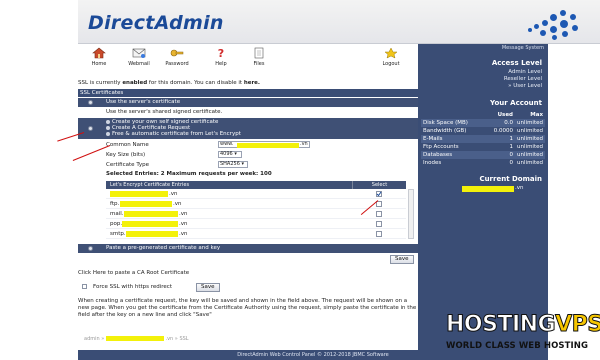  What do you see at coordinates (139, 64) in the screenshot?
I see `toolbar-label: Webmail` at bounding box center [139, 64].